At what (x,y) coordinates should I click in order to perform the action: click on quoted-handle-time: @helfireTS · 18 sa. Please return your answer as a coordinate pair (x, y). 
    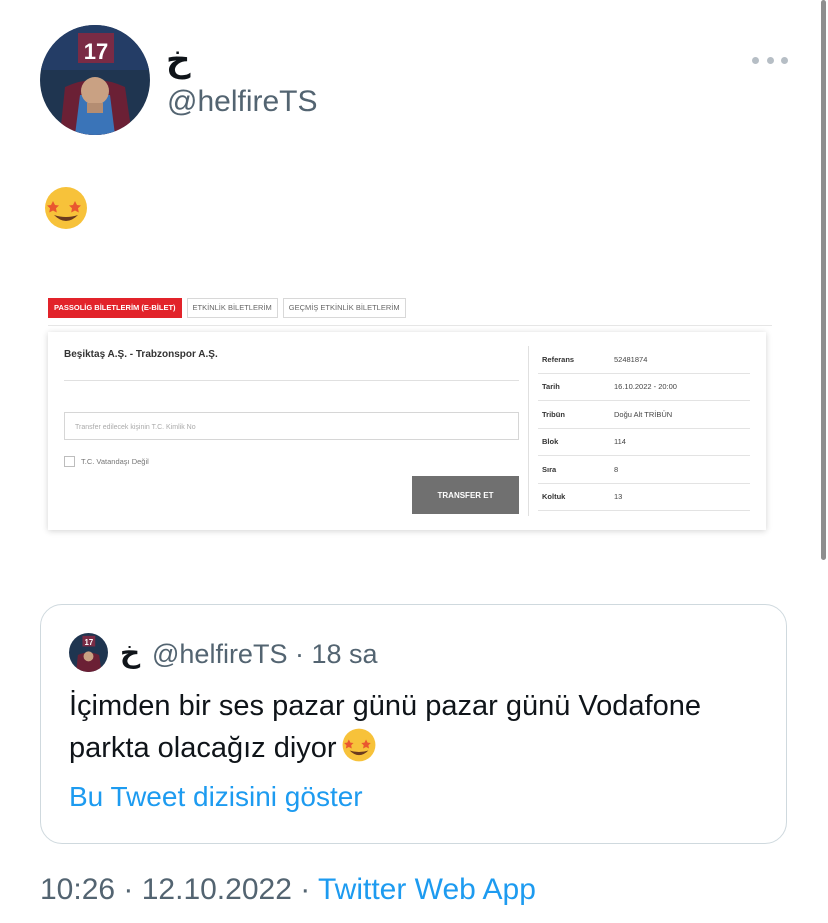
    Looking at the image, I should click on (265, 654).